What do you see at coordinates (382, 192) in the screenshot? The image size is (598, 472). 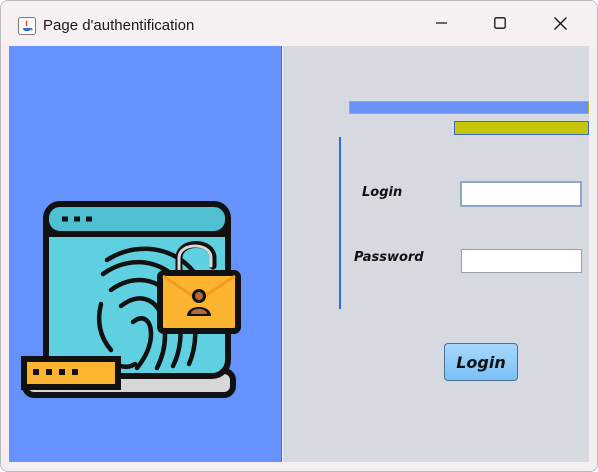 I see `login-label: Login` at bounding box center [382, 192].